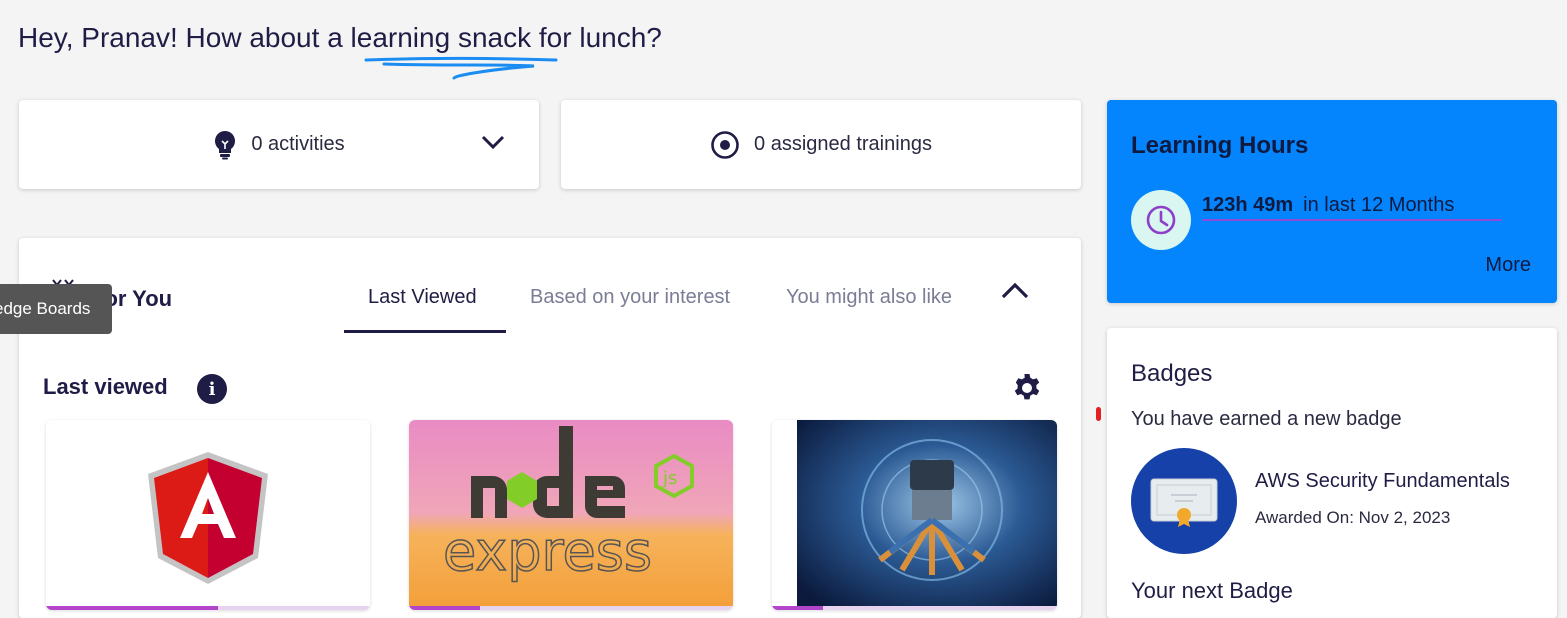 The height and width of the screenshot is (618, 1567). I want to click on greeting-suffix: for lunch?, so click(596, 37).